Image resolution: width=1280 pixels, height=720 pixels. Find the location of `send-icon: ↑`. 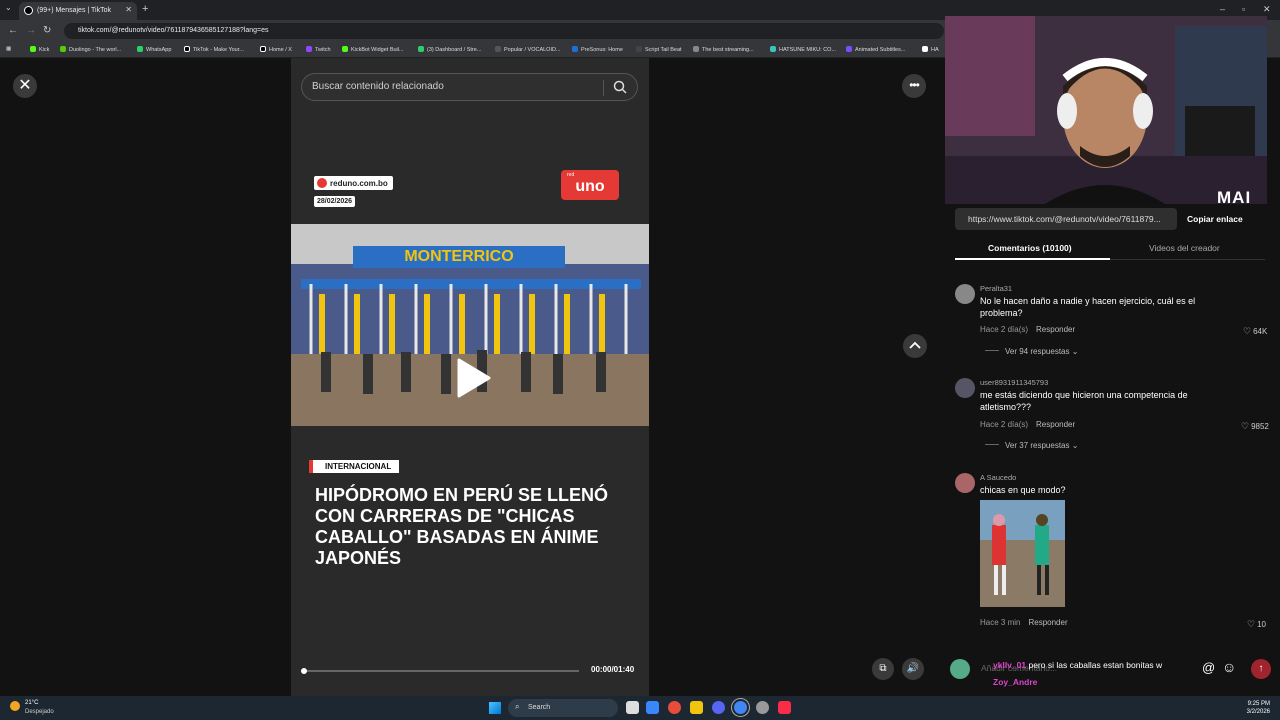

send-icon: ↑ is located at coordinates (1261, 669).